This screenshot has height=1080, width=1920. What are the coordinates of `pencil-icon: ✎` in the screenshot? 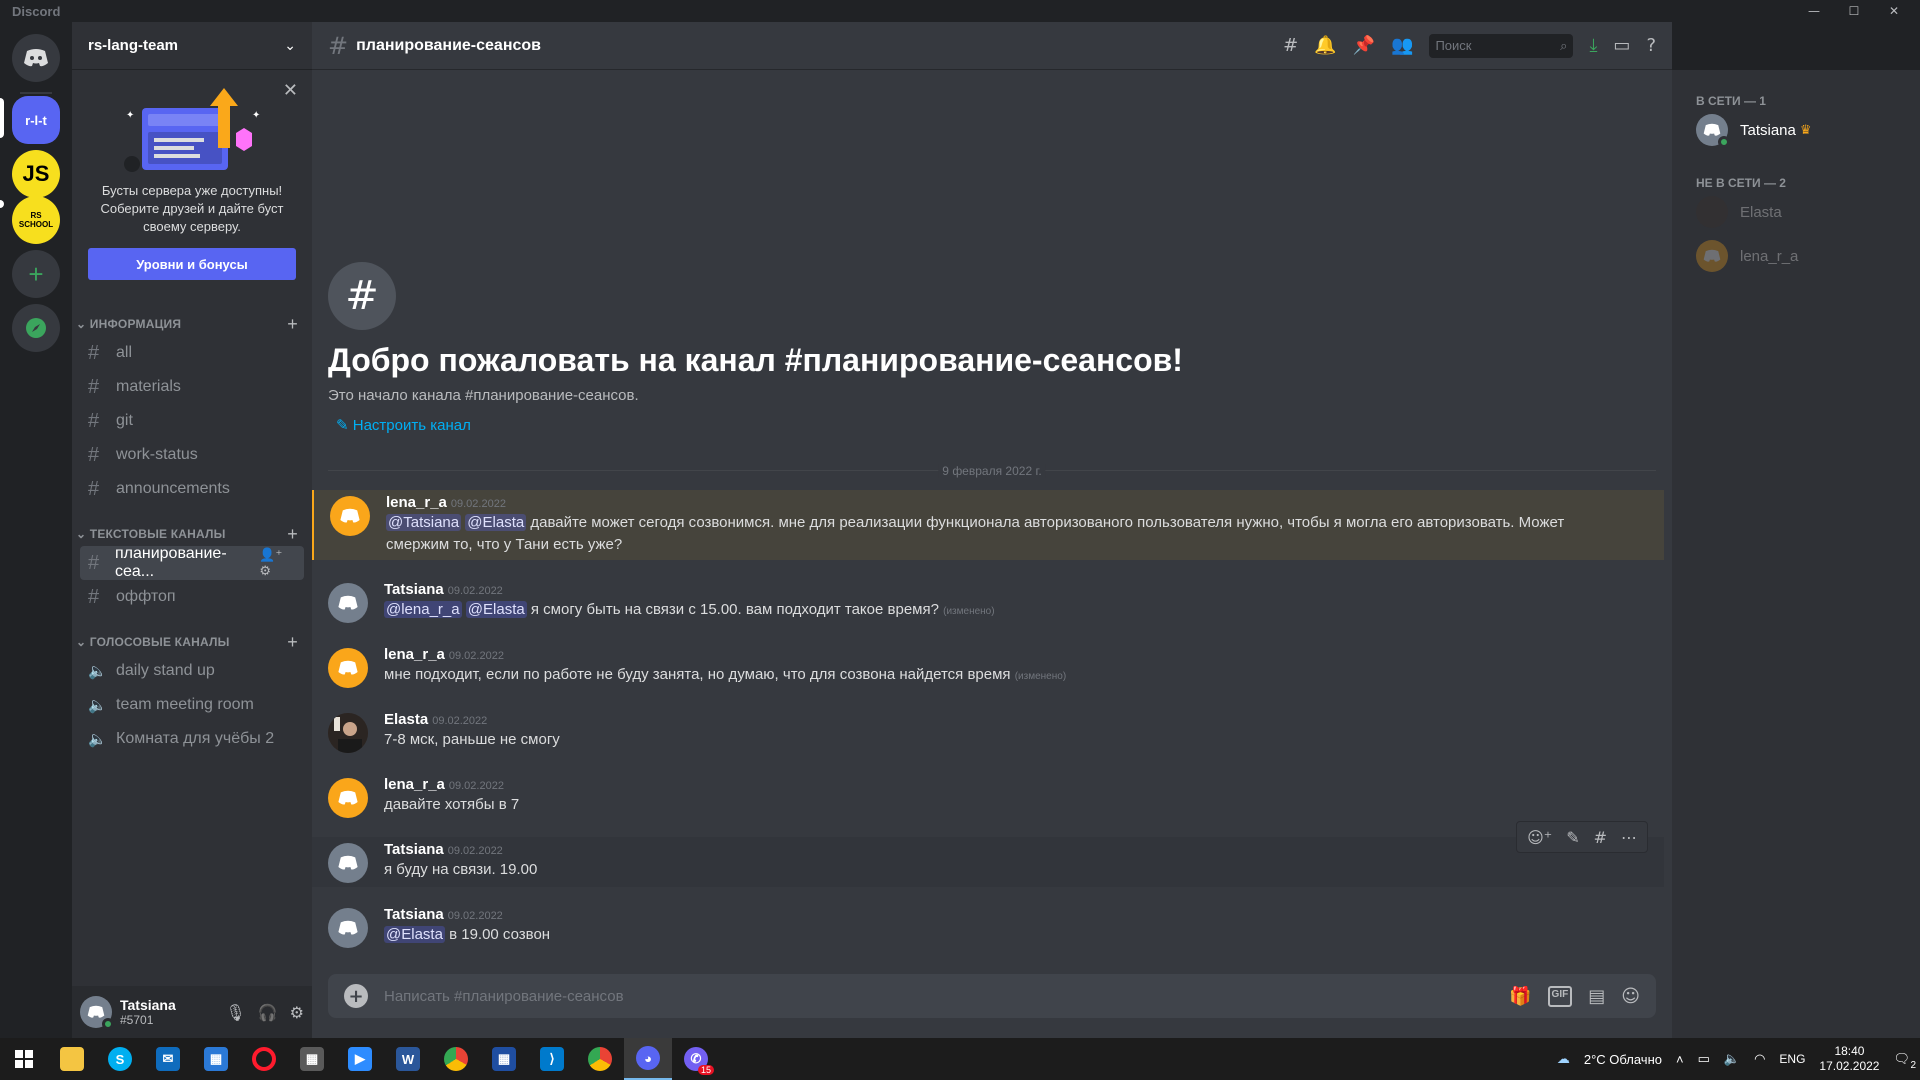 It's located at (1572, 837).